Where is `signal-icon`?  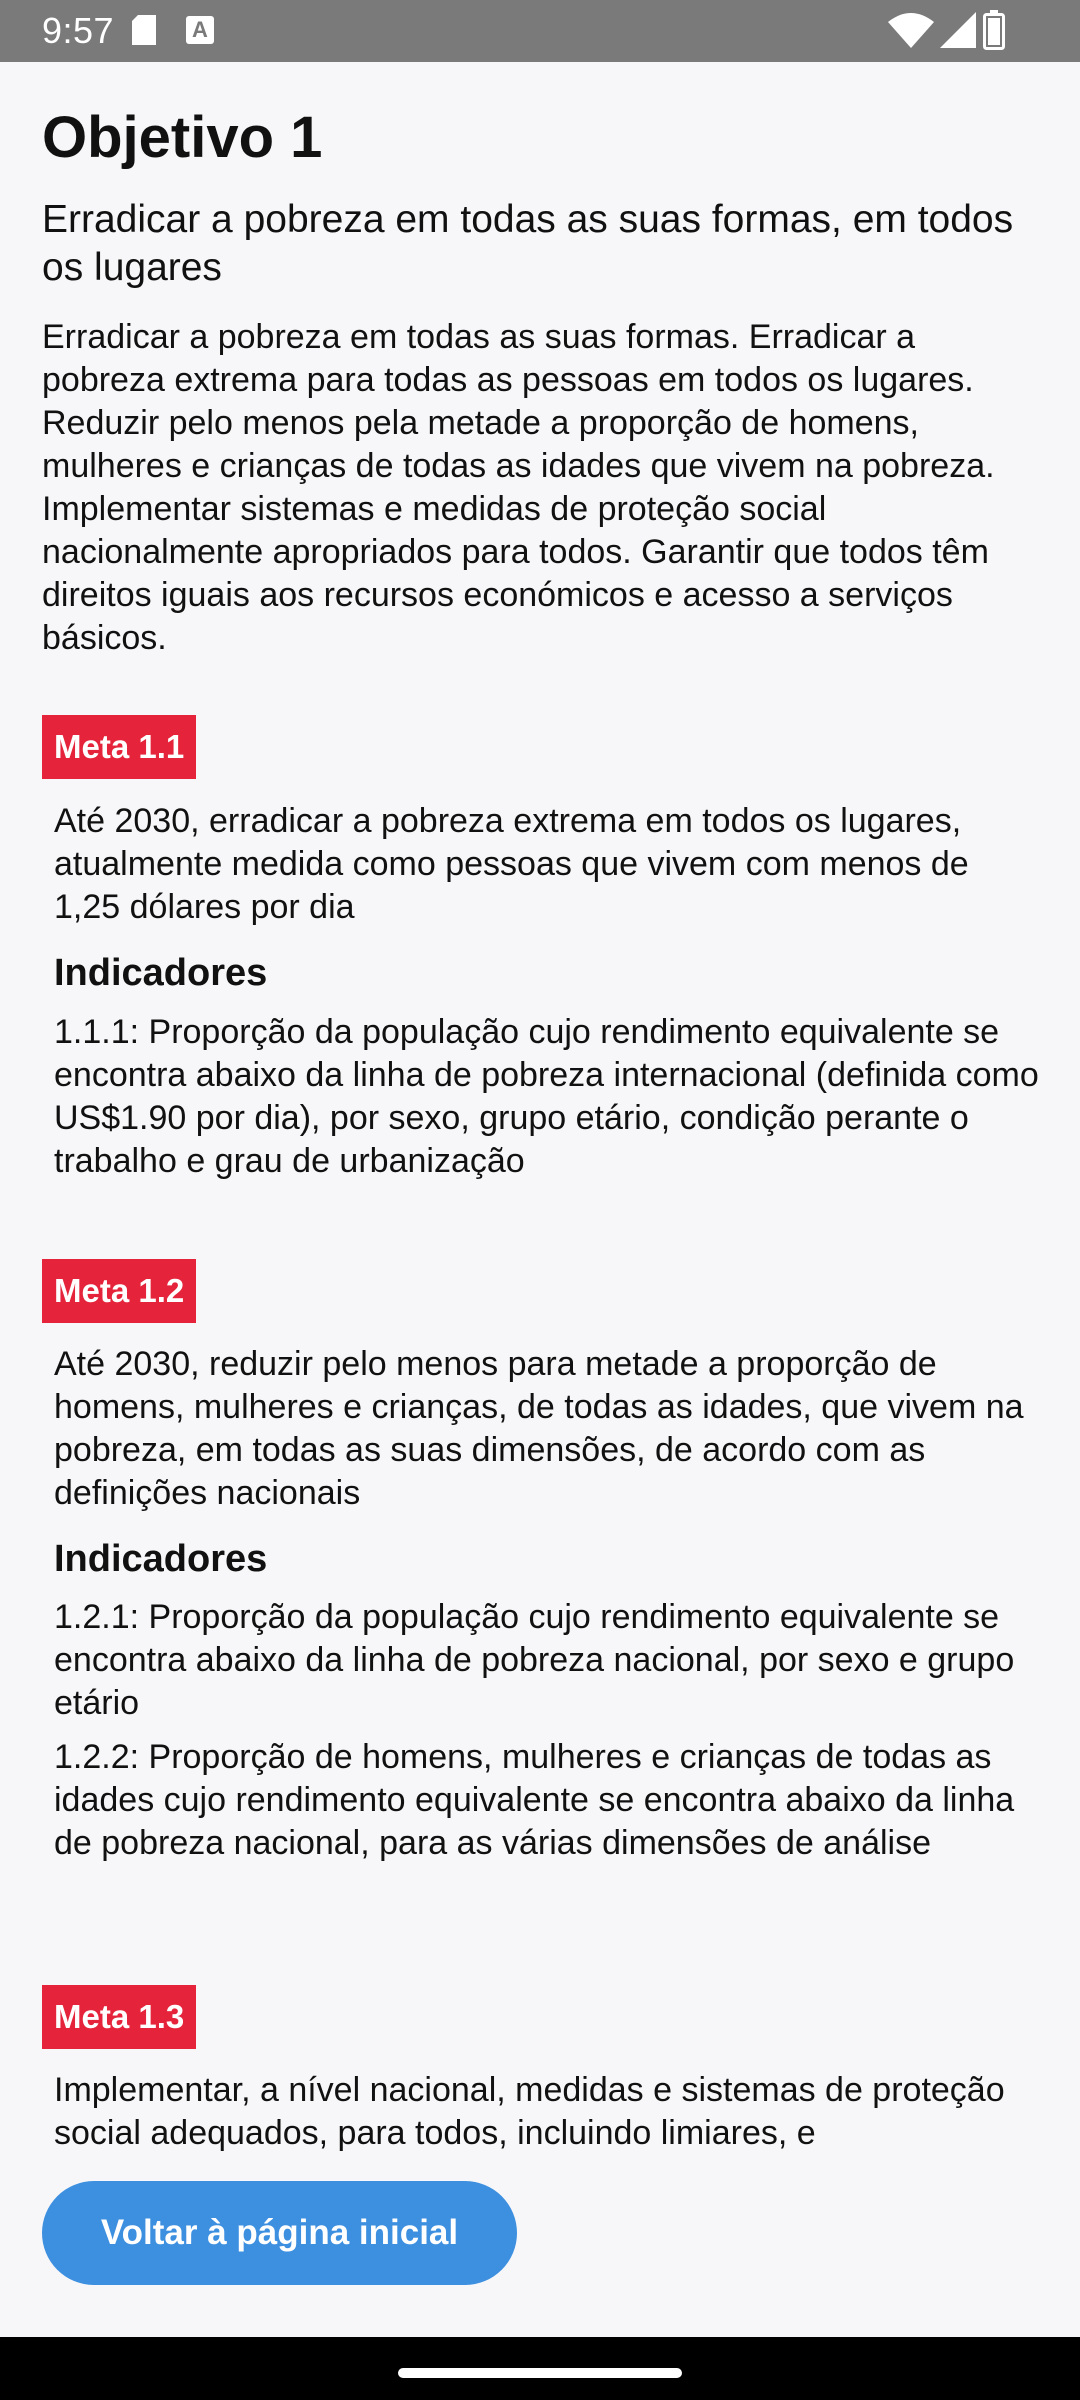 signal-icon is located at coordinates (958, 30).